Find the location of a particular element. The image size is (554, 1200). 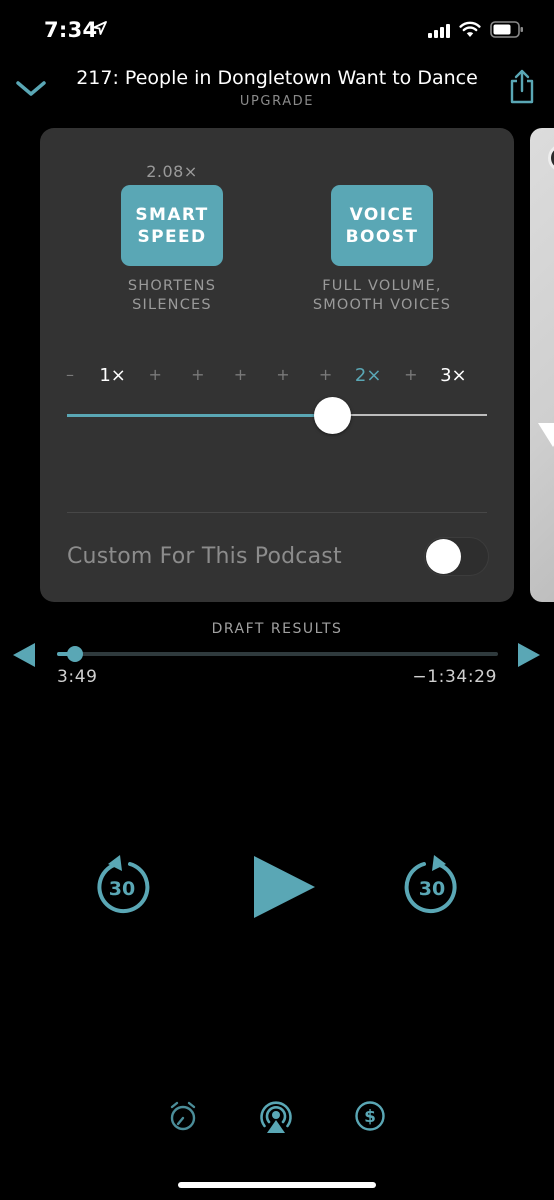

skip-back-30-icon: 30 is located at coordinates (122, 885).